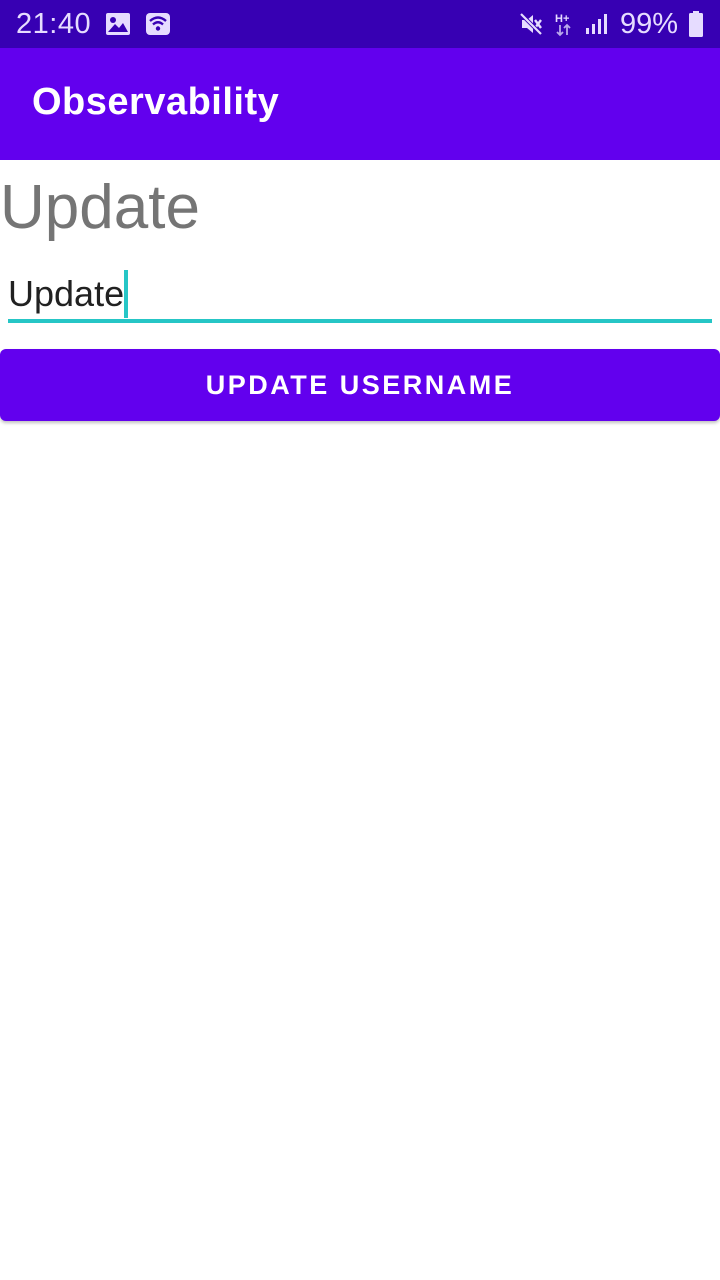 The image size is (720, 1280). I want to click on image-icon, so click(118, 24).